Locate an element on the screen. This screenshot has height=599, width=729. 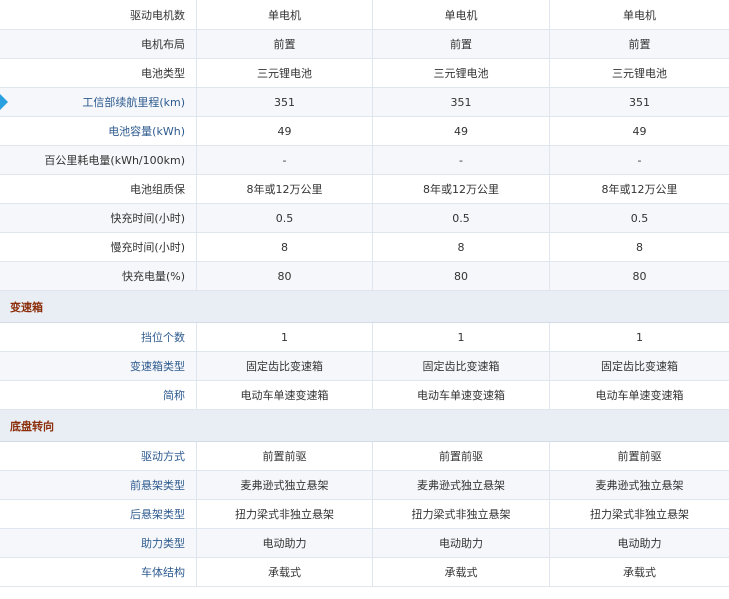
table-row: 电池组质保 8年或12万公里 8年或12万公里 8年或12万公里 is located at coordinates (364, 189).